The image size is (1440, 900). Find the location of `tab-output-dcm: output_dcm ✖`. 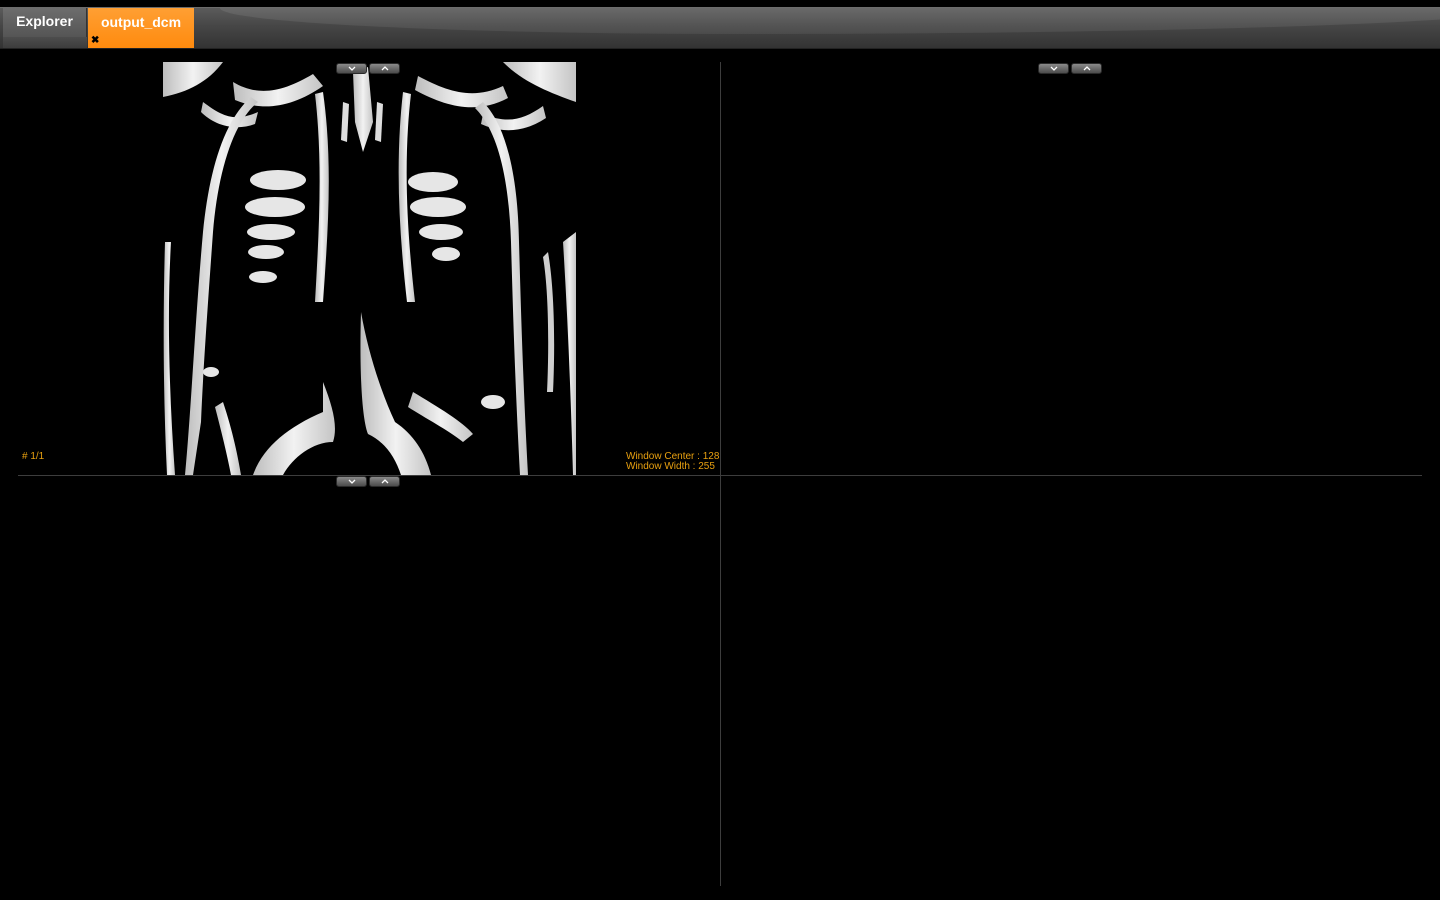

tab-output-dcm: output_dcm ✖ is located at coordinates (141, 28).